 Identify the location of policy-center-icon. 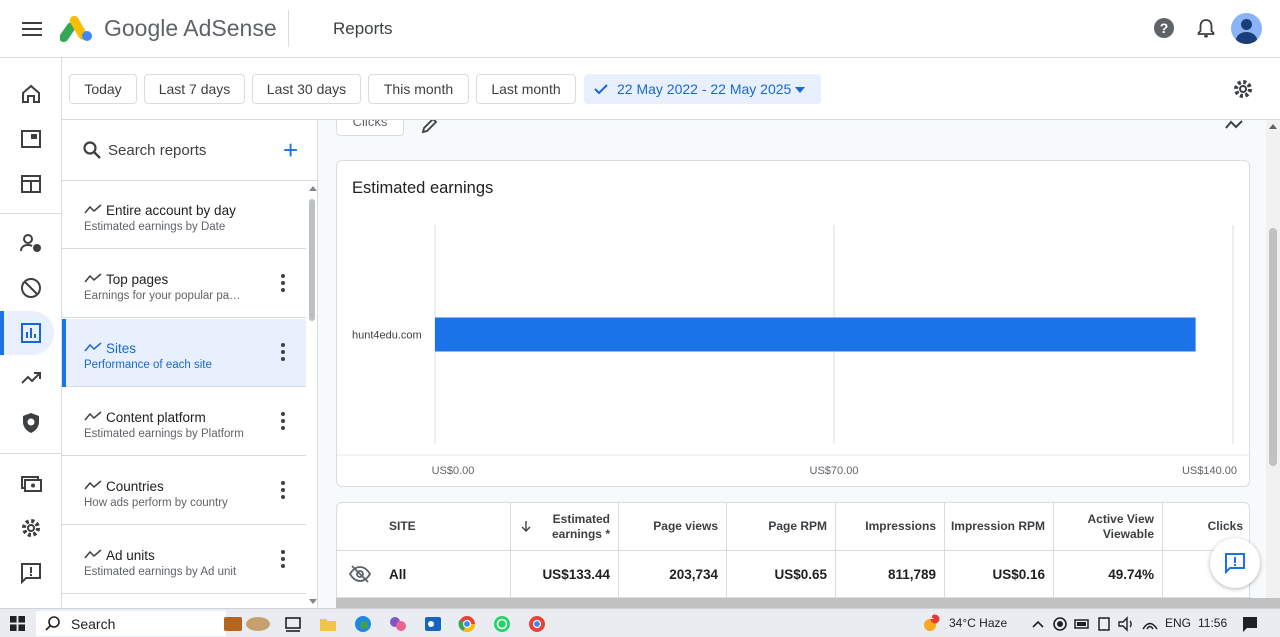
(31, 423).